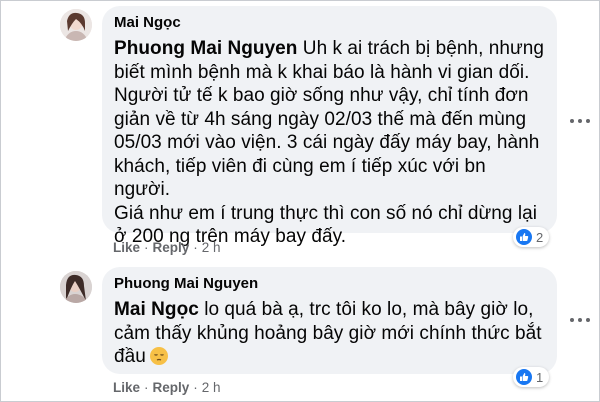 This screenshot has height=402, width=600. What do you see at coordinates (540, 237) in the screenshot?
I see `reaction-count: 2` at bounding box center [540, 237].